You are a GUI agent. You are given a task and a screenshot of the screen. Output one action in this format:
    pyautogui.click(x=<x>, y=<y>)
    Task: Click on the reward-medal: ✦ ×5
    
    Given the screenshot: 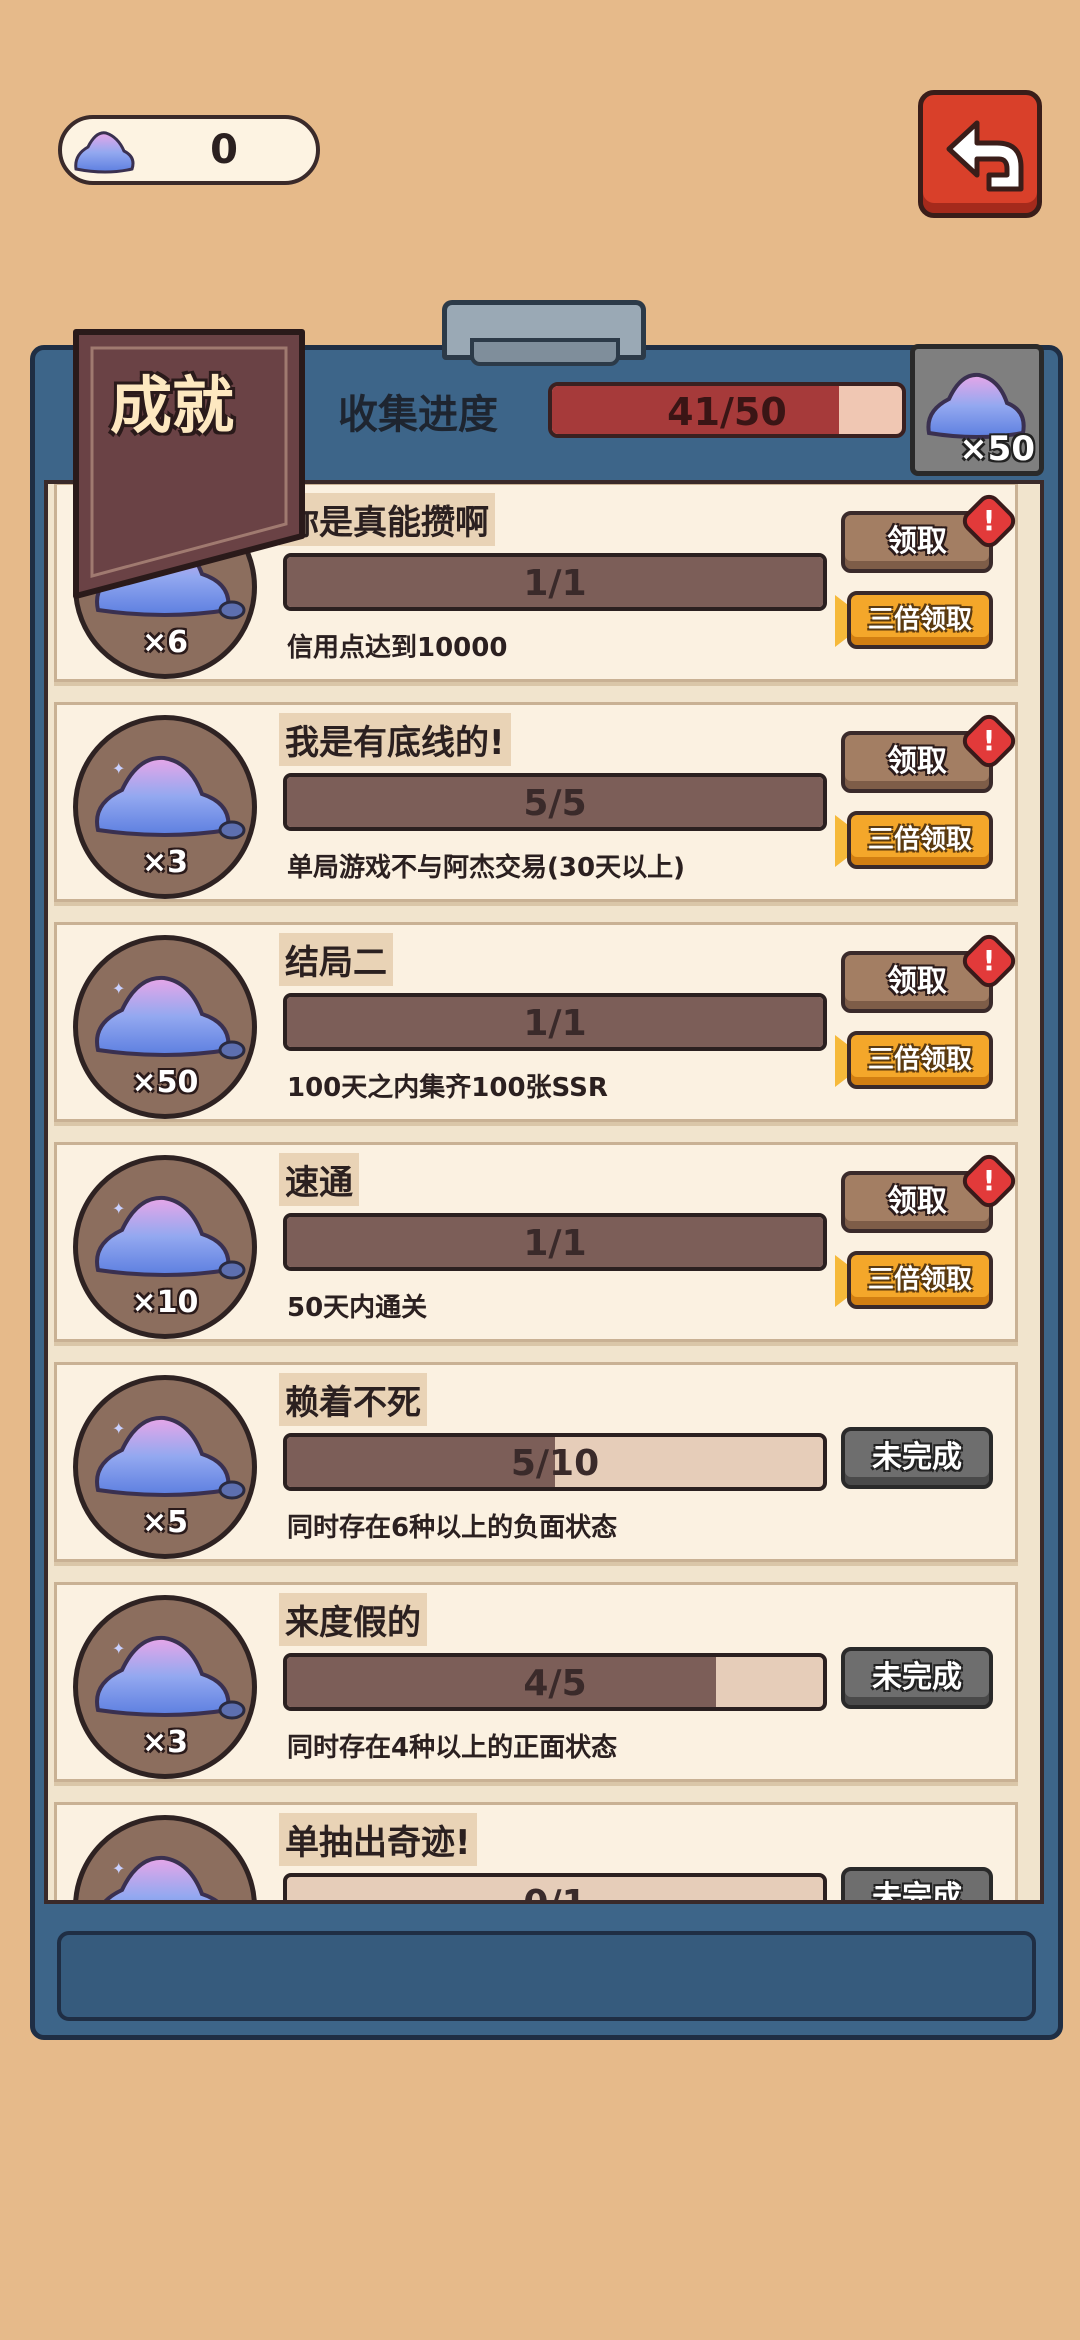 What is the action you would take?
    pyautogui.click(x=165, y=1467)
    